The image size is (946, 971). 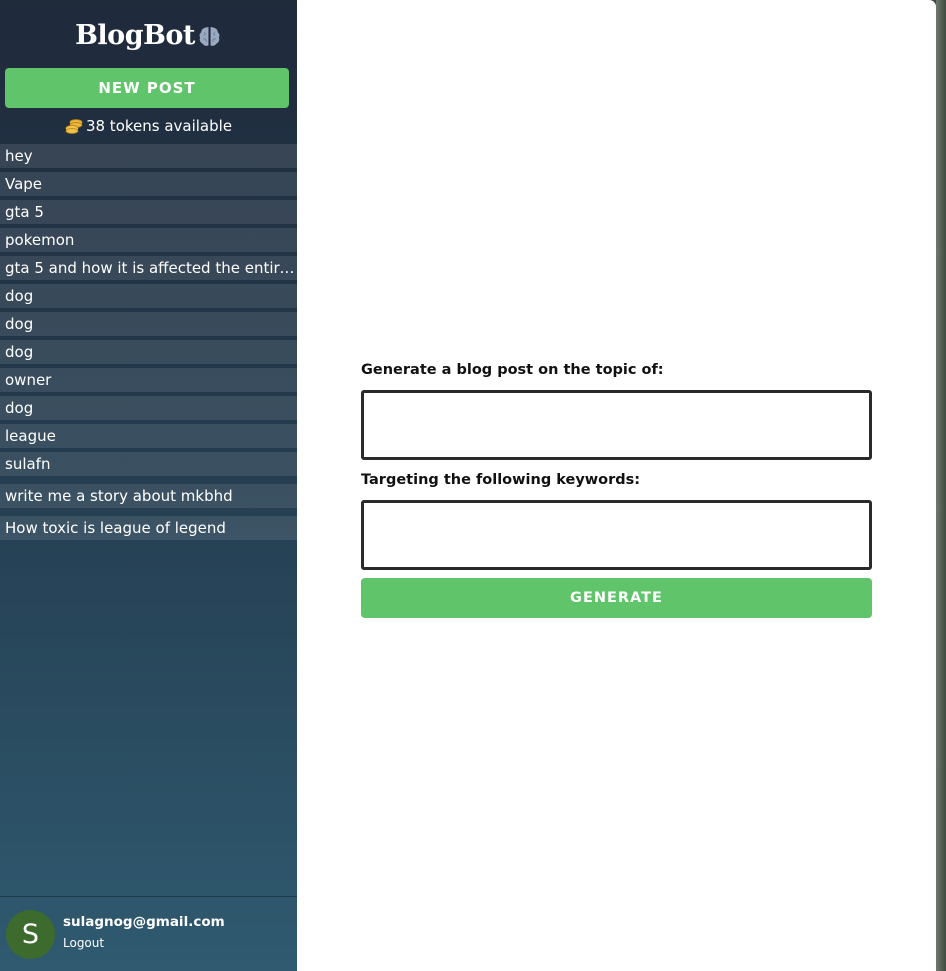 I want to click on generate-button: GENERATE, so click(x=616, y=598).